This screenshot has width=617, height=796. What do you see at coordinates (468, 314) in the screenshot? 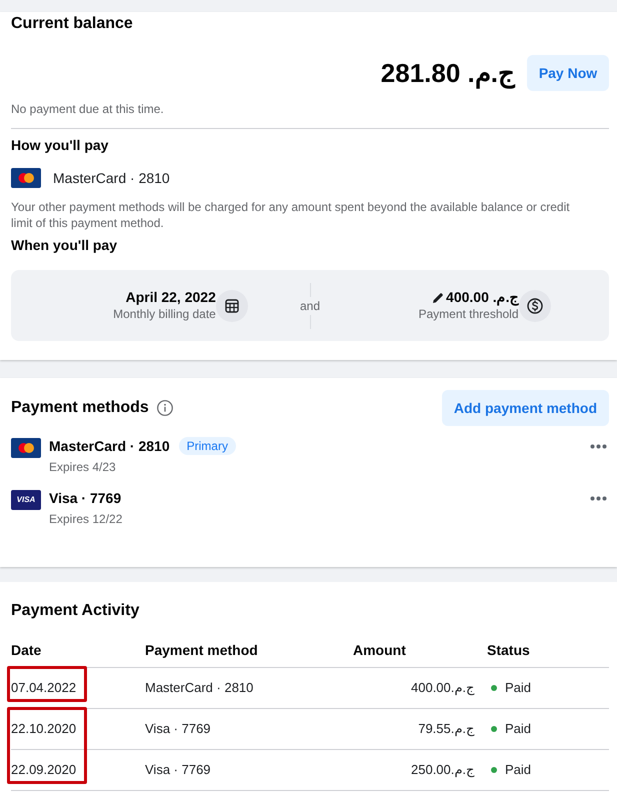
I see `threshold-label: Payment threshold` at bounding box center [468, 314].